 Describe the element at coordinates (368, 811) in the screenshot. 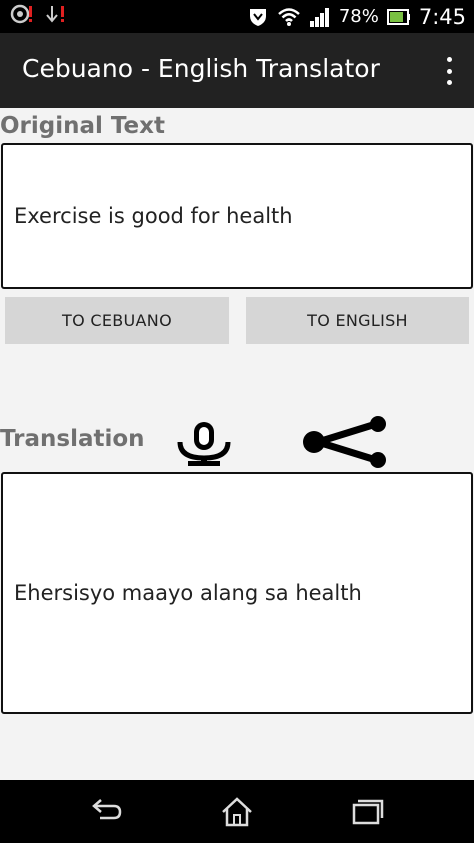

I see `recents-icon` at that location.